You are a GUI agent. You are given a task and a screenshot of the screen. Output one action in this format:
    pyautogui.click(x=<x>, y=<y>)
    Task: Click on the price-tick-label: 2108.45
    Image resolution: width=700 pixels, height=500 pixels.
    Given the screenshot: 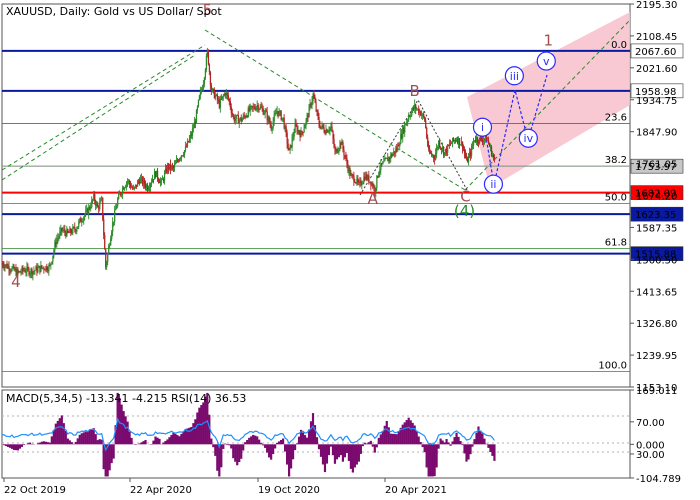 What is the action you would take?
    pyautogui.click(x=656, y=37)
    